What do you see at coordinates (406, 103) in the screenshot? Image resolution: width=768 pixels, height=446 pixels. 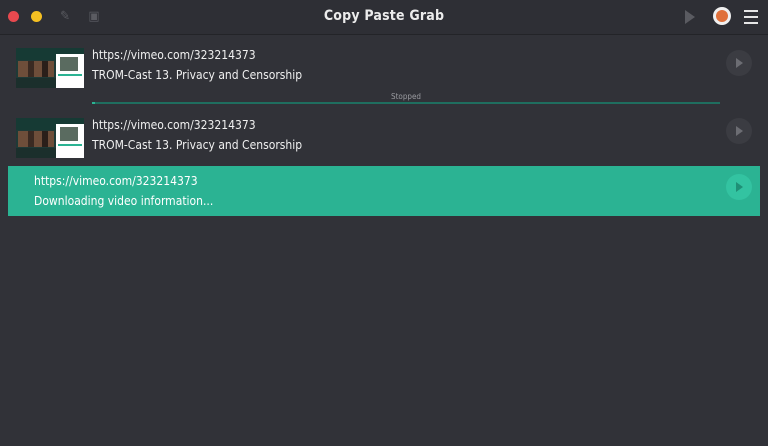 I see `progress-bar` at bounding box center [406, 103].